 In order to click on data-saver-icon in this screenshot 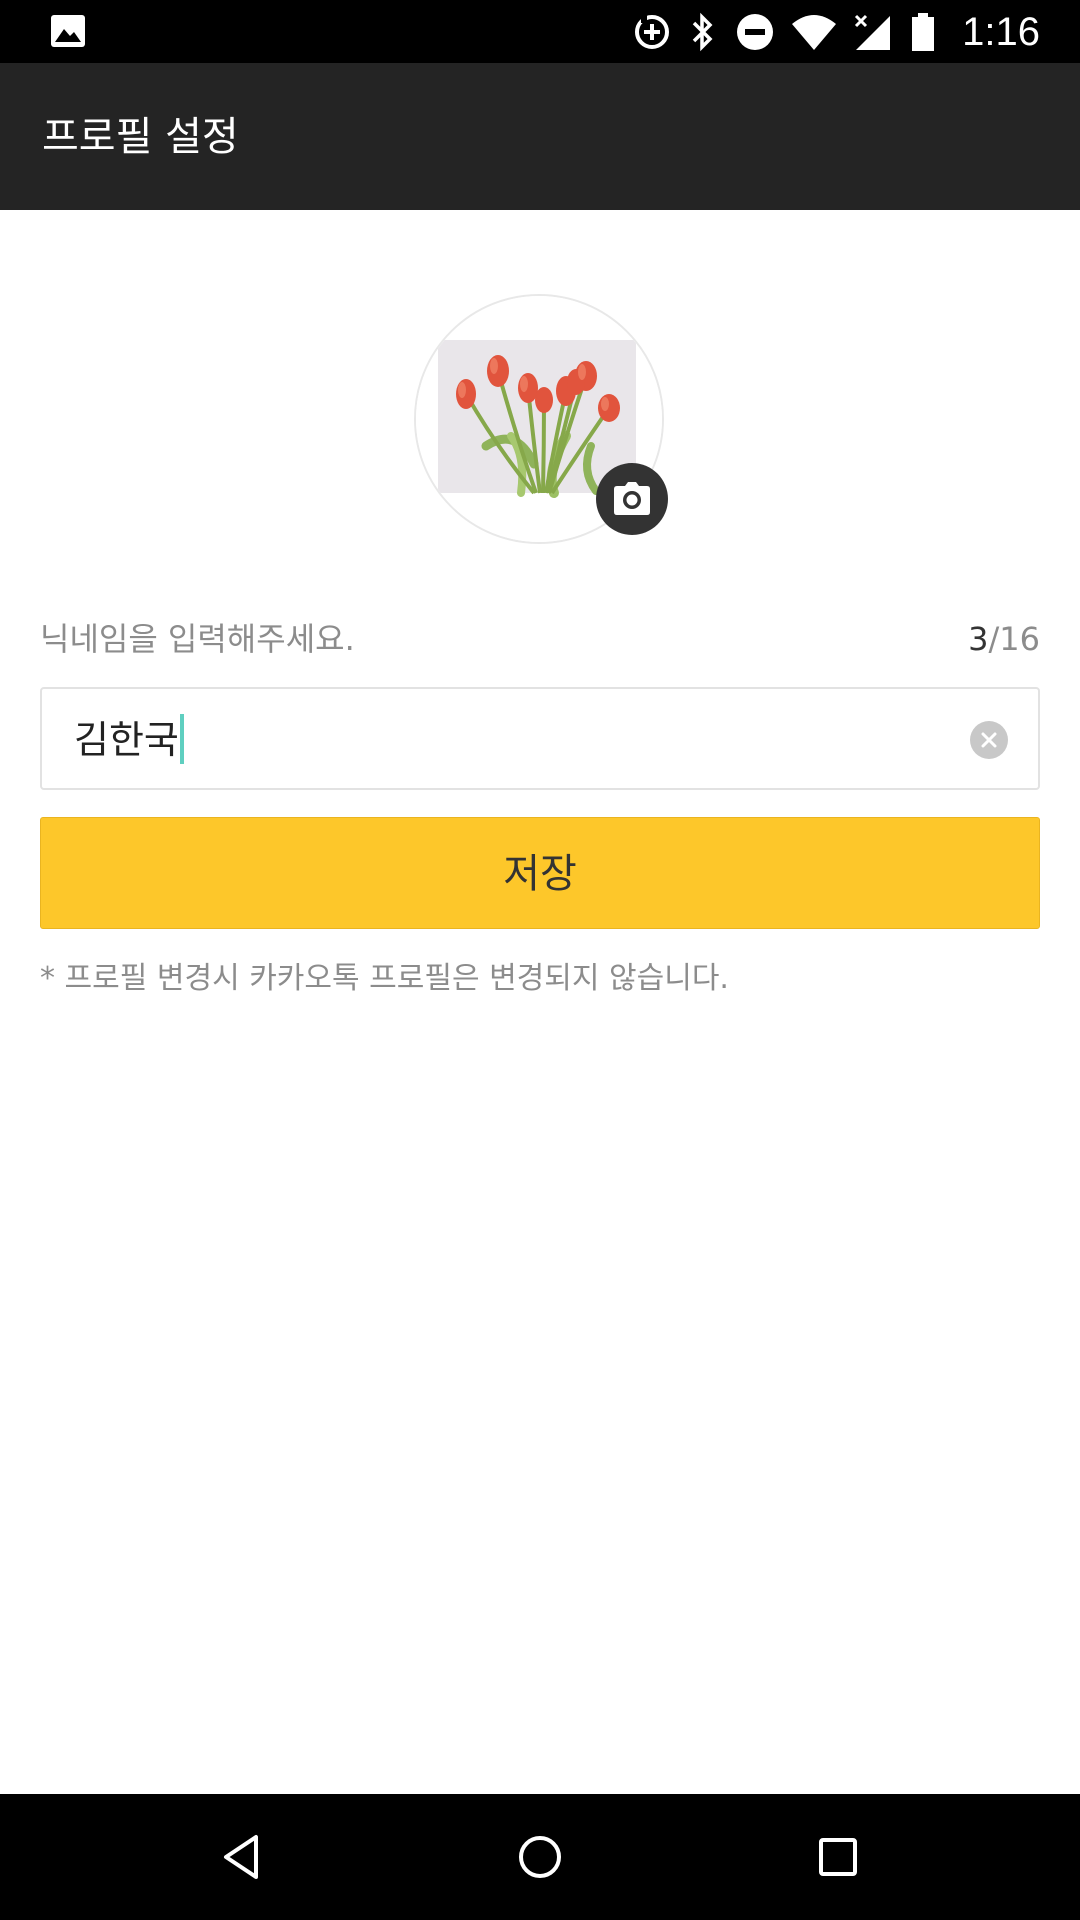, I will do `click(652, 32)`.